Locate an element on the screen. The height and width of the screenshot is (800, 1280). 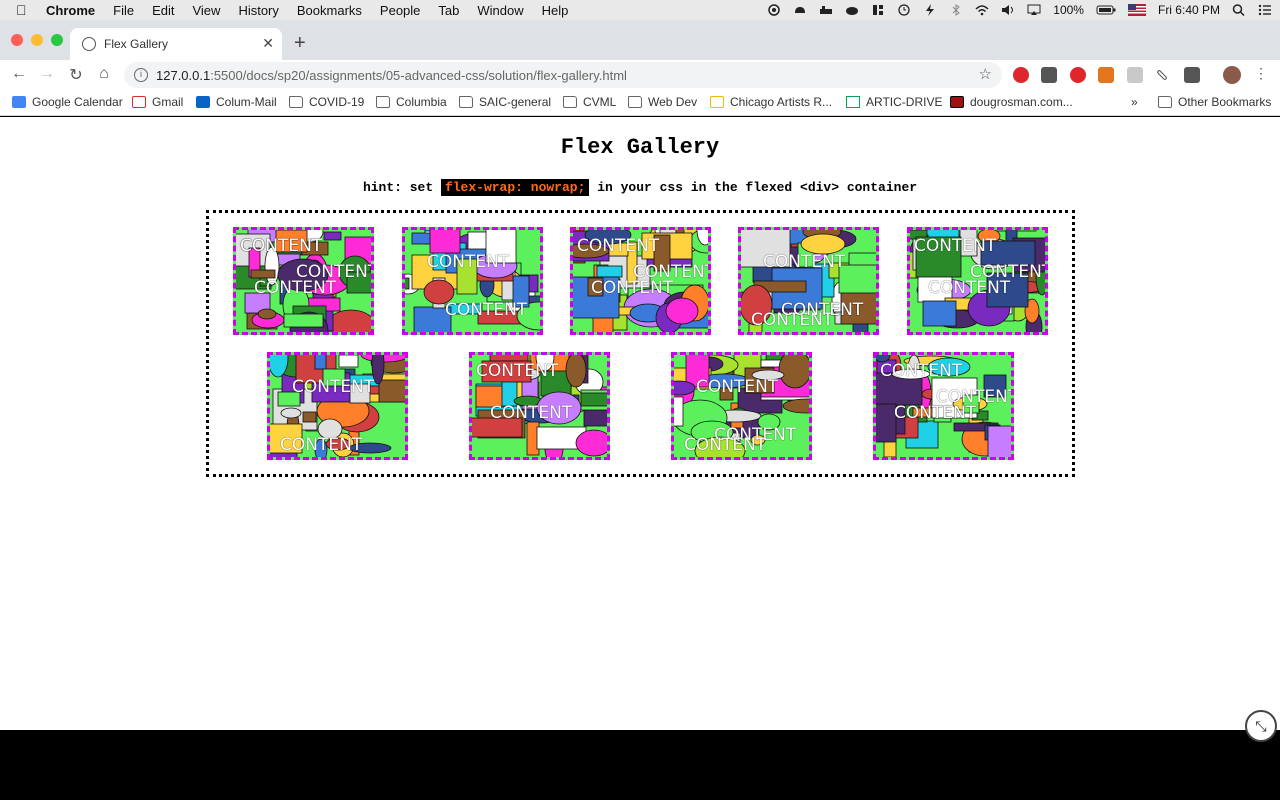
record-icon is located at coordinates (774, 10).